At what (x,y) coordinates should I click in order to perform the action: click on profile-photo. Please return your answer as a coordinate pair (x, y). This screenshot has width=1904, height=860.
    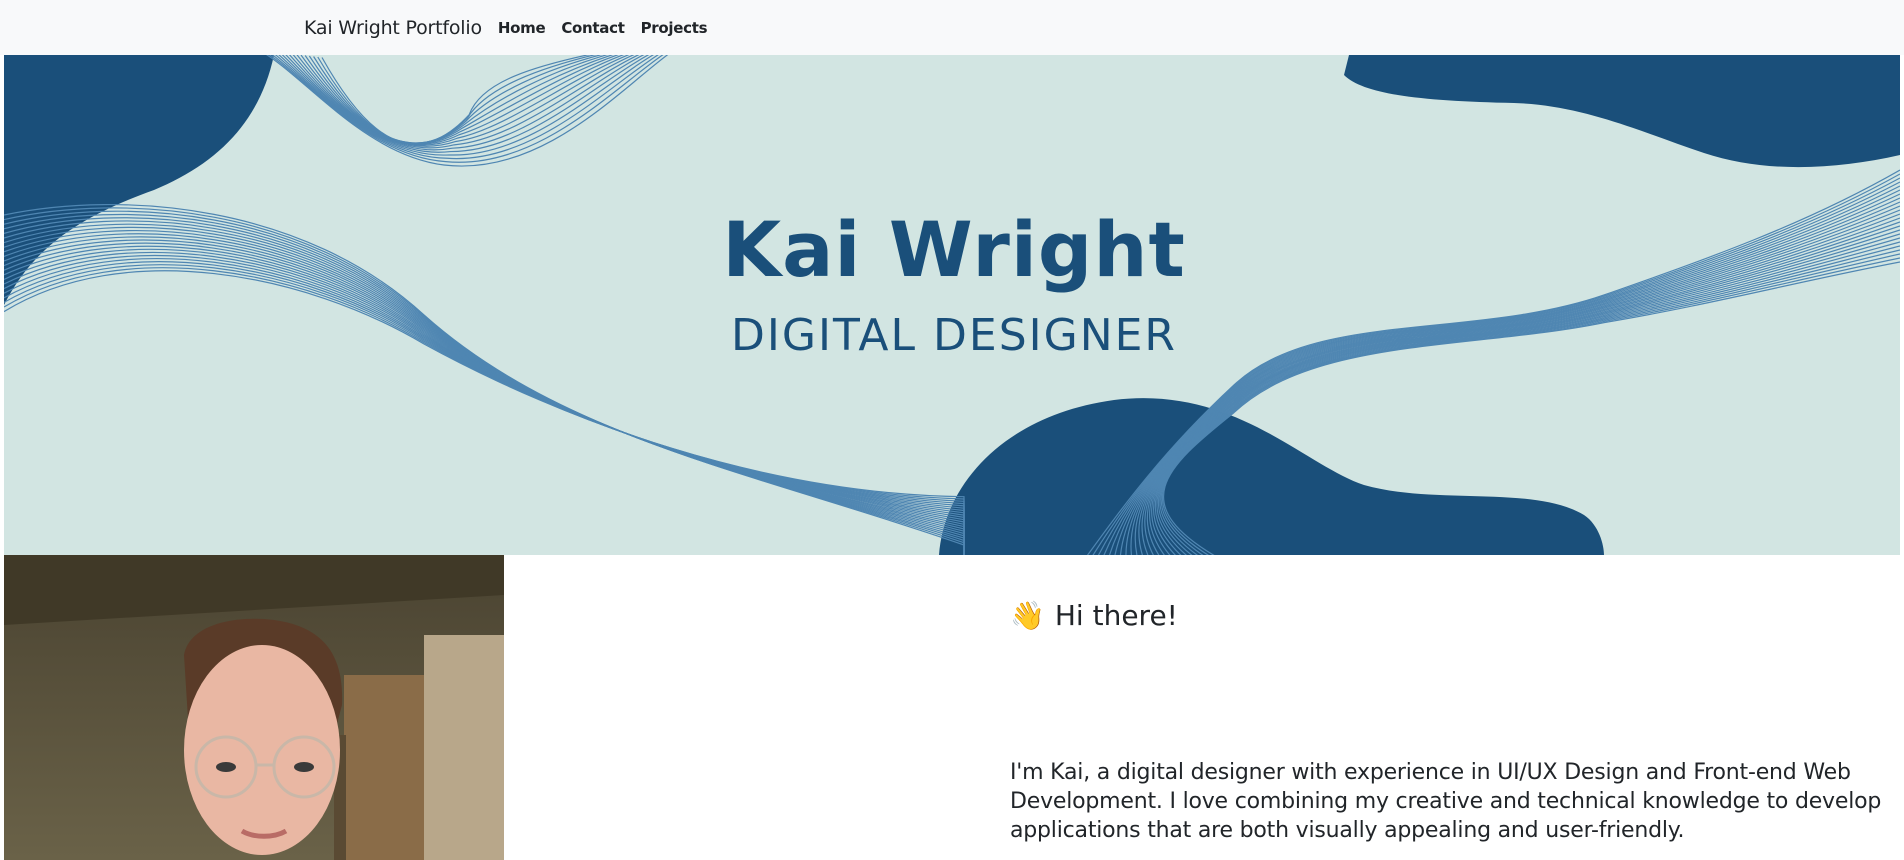
    Looking at the image, I should click on (254, 707).